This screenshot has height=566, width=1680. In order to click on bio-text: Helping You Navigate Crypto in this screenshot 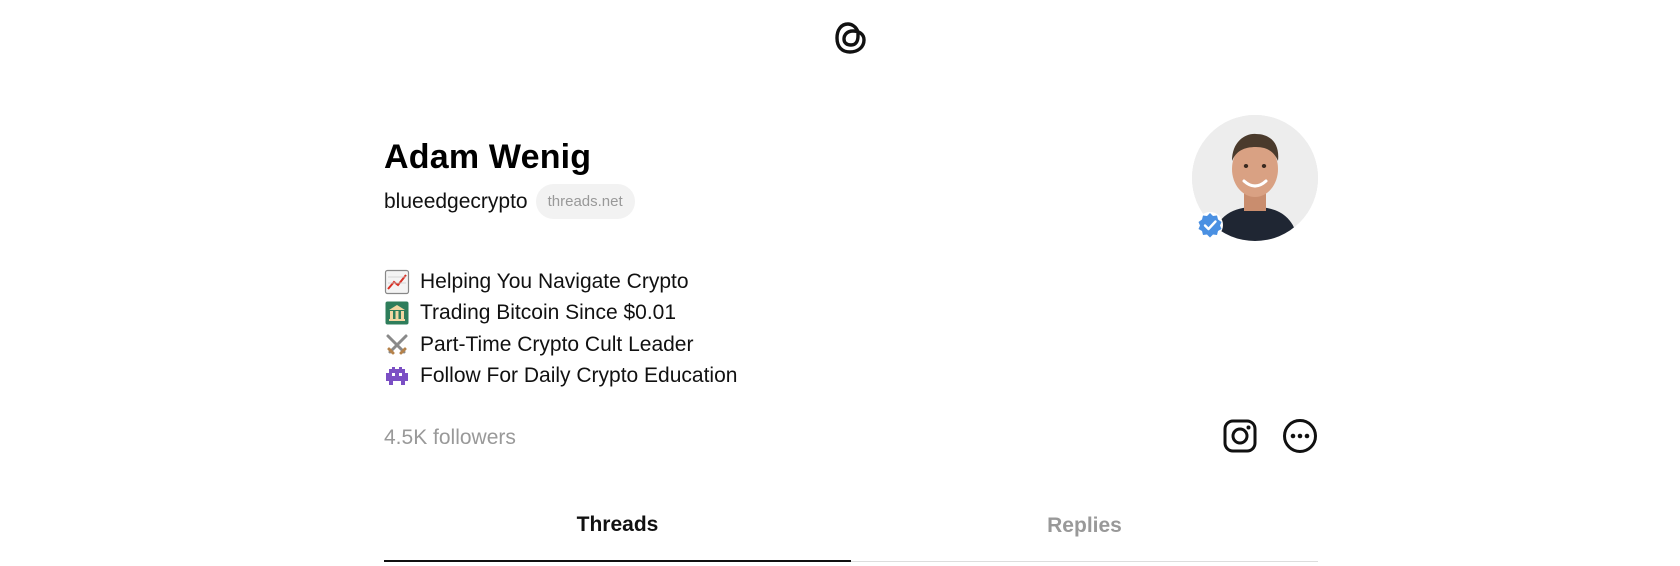, I will do `click(554, 281)`.